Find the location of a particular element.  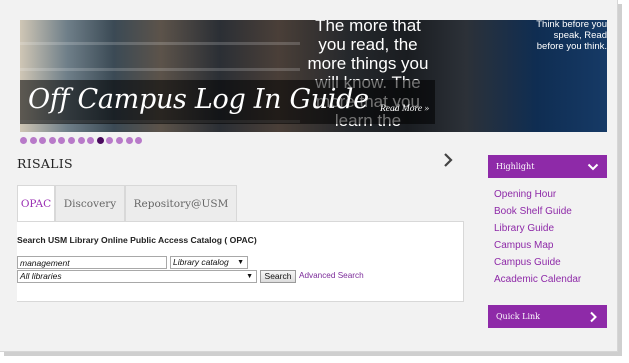

slider-dots is located at coordinates (82, 141).